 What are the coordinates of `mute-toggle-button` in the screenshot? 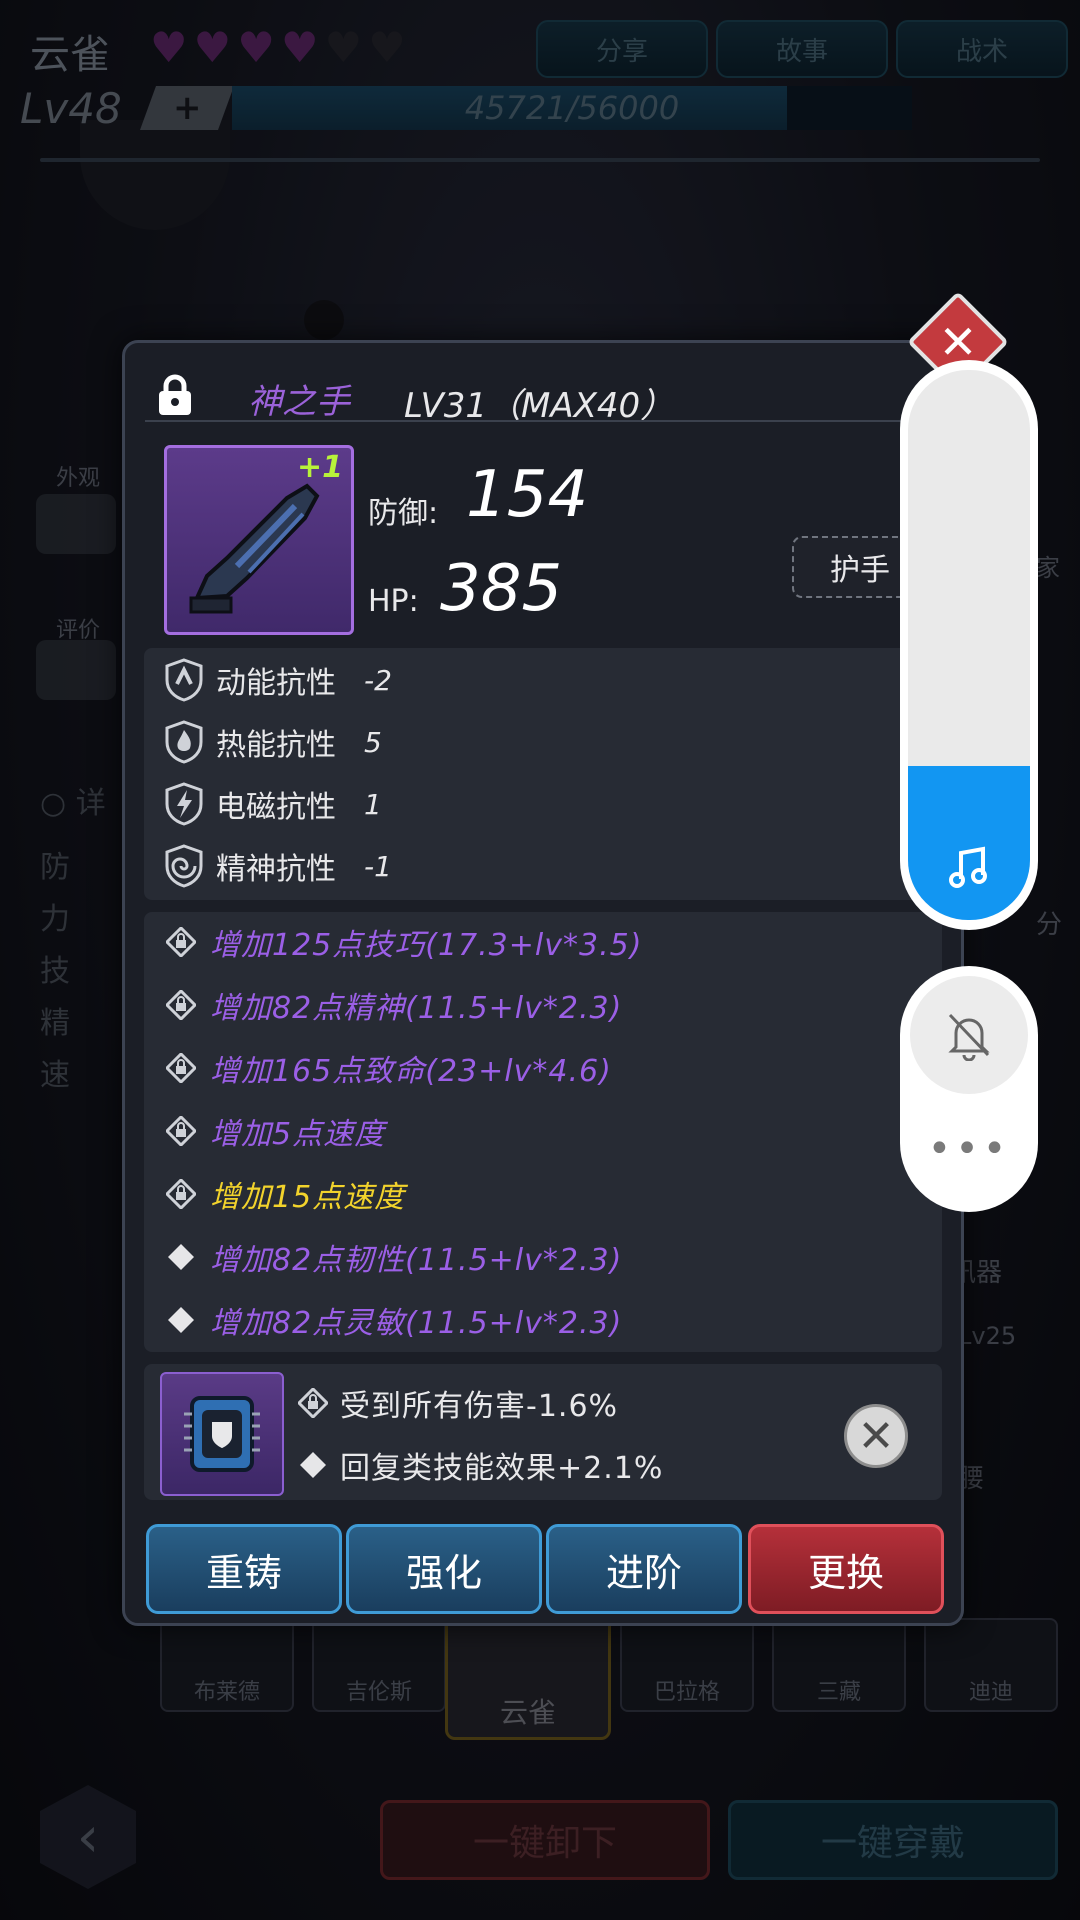 It's located at (969, 1035).